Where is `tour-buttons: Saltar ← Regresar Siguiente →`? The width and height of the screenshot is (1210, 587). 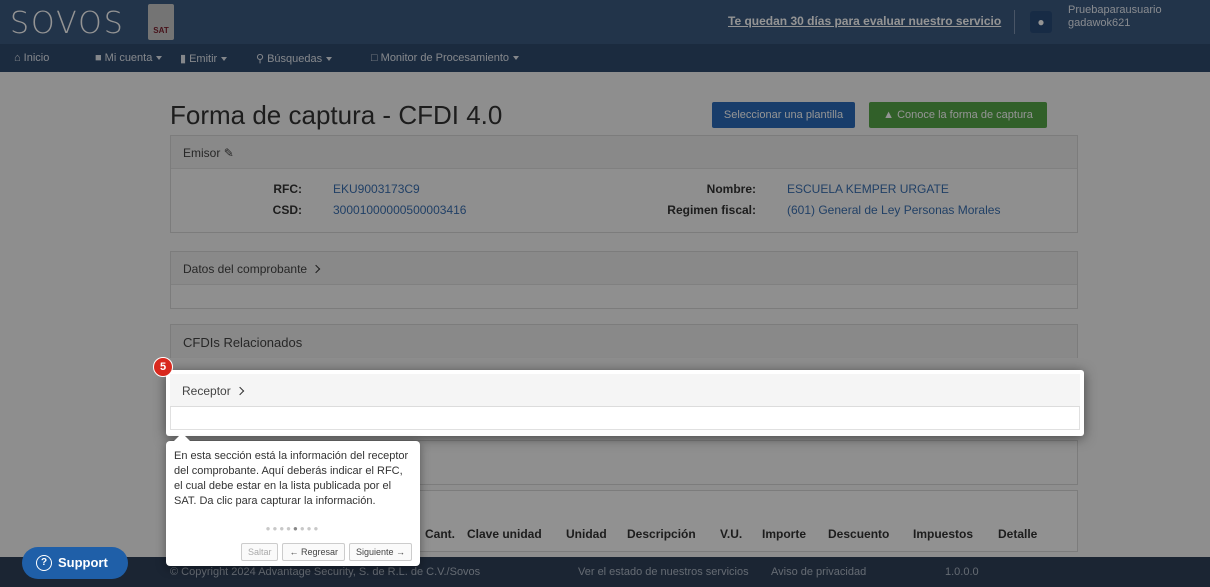 tour-buttons: Saltar ← Regresar Siguiente → is located at coordinates (326, 552).